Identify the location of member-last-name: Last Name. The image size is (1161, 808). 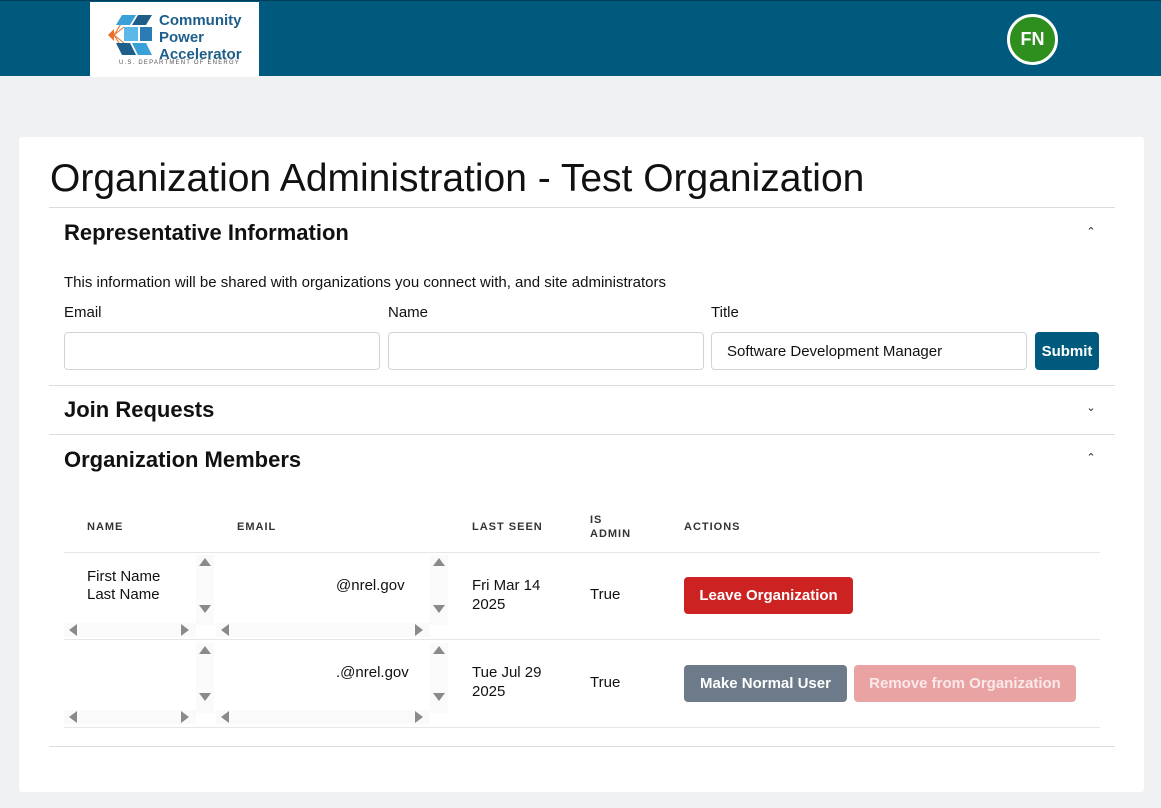
(123, 594).